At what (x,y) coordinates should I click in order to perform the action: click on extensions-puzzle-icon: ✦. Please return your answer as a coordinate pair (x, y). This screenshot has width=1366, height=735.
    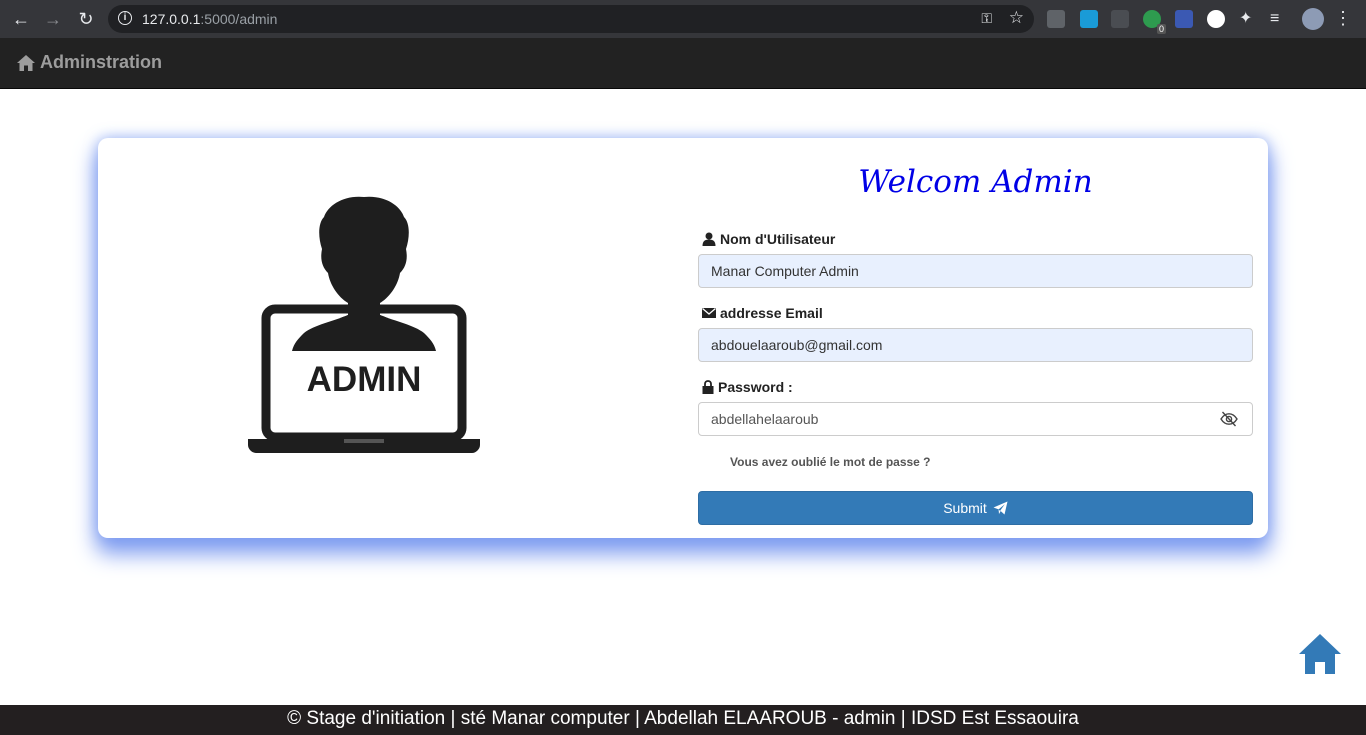
    Looking at the image, I should click on (1248, 19).